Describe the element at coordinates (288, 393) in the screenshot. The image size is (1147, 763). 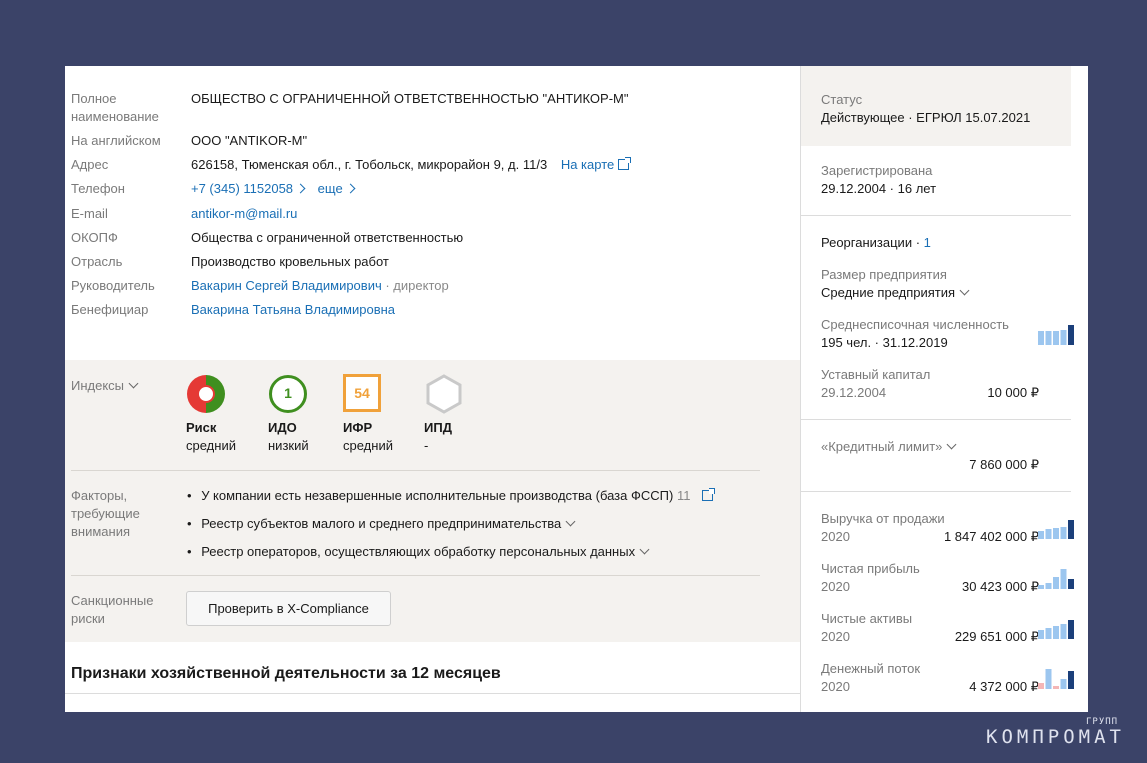
I see `ido-badge: 1` at that location.